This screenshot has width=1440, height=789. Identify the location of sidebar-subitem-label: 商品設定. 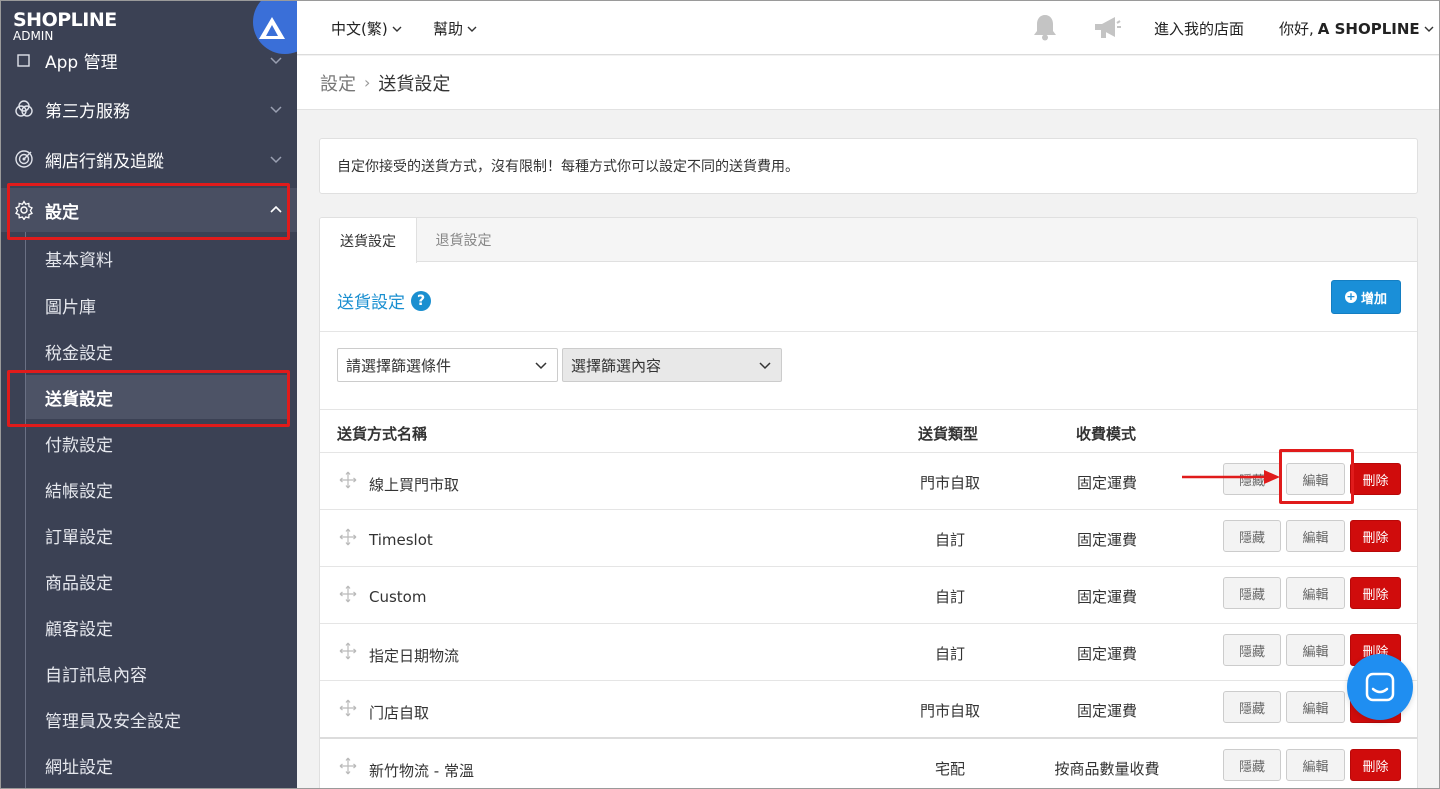
(79, 583).